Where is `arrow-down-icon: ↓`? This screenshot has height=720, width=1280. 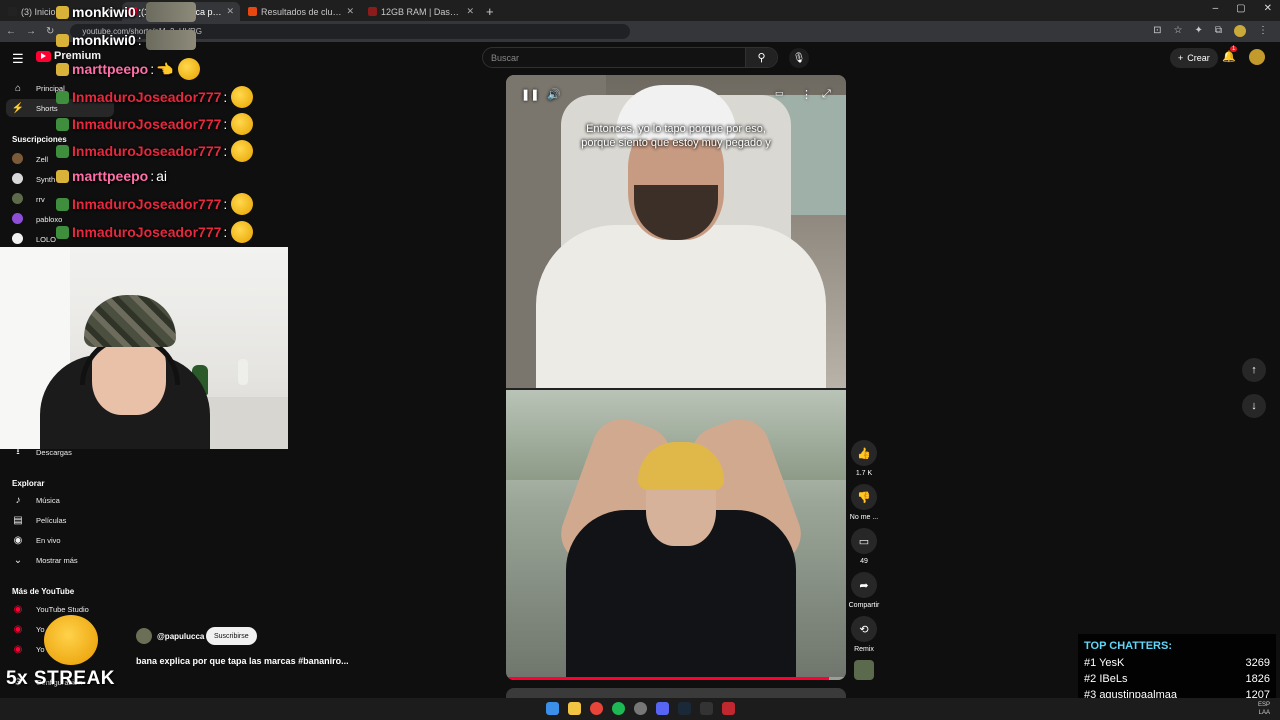
arrow-down-icon: ↓ is located at coordinates (1254, 406).